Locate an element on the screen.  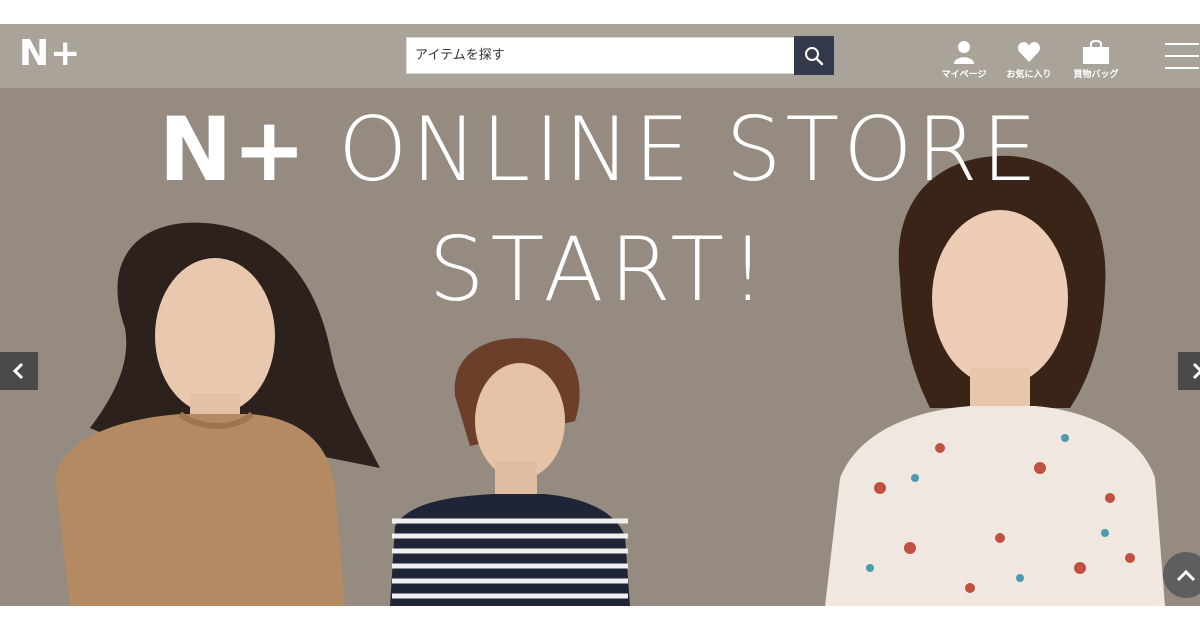
favorites-label: お気に入り is located at coordinates (1029, 75).